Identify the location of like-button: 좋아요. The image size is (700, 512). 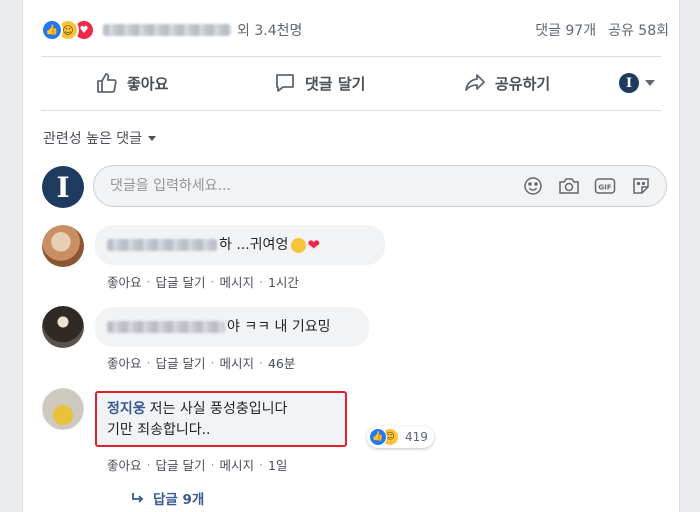
(131, 83).